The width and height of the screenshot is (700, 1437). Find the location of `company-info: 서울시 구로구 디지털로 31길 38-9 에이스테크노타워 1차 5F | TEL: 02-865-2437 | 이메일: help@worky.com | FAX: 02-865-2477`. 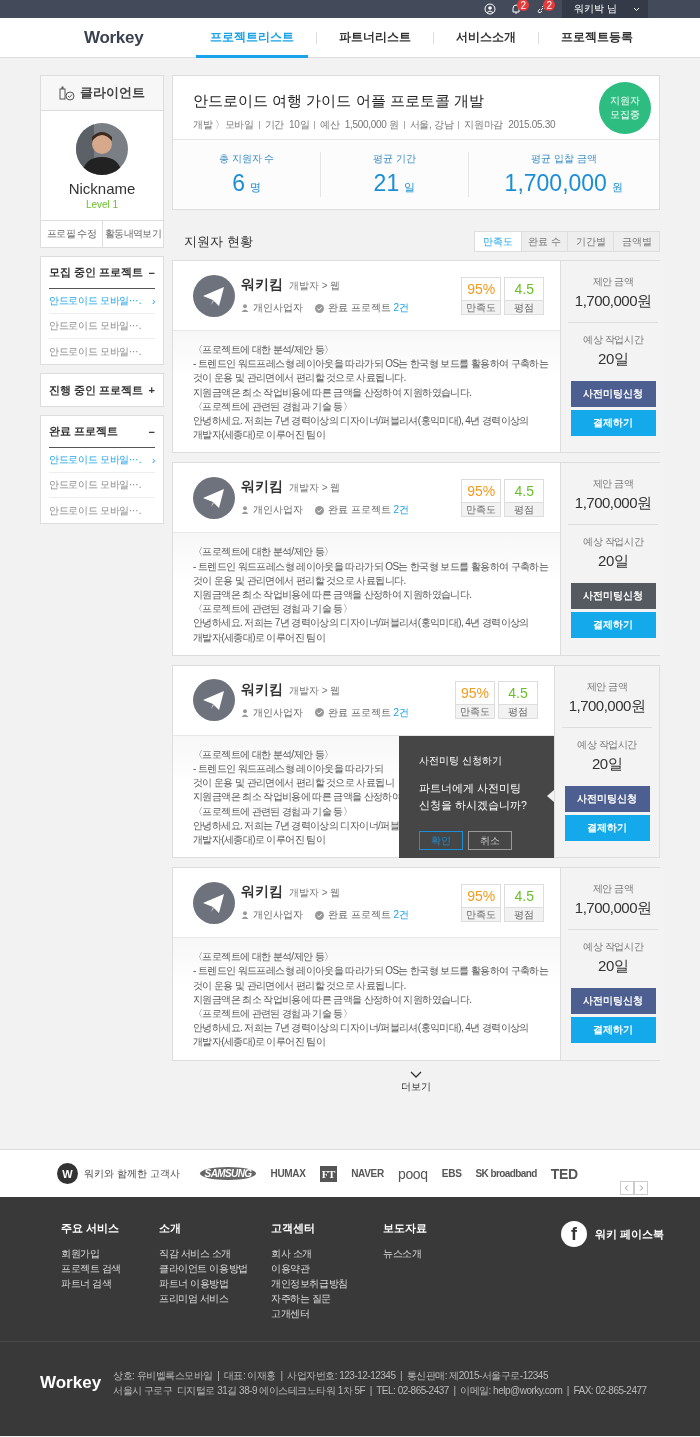

company-info: 서울시 구로구 디지털로 31길 38-9 에이스테크노타워 1차 5F | TEL: 02-865-2437 | 이메일: help@worky.com | FAX: 02-865-2477 is located at coordinates (380, 1391).